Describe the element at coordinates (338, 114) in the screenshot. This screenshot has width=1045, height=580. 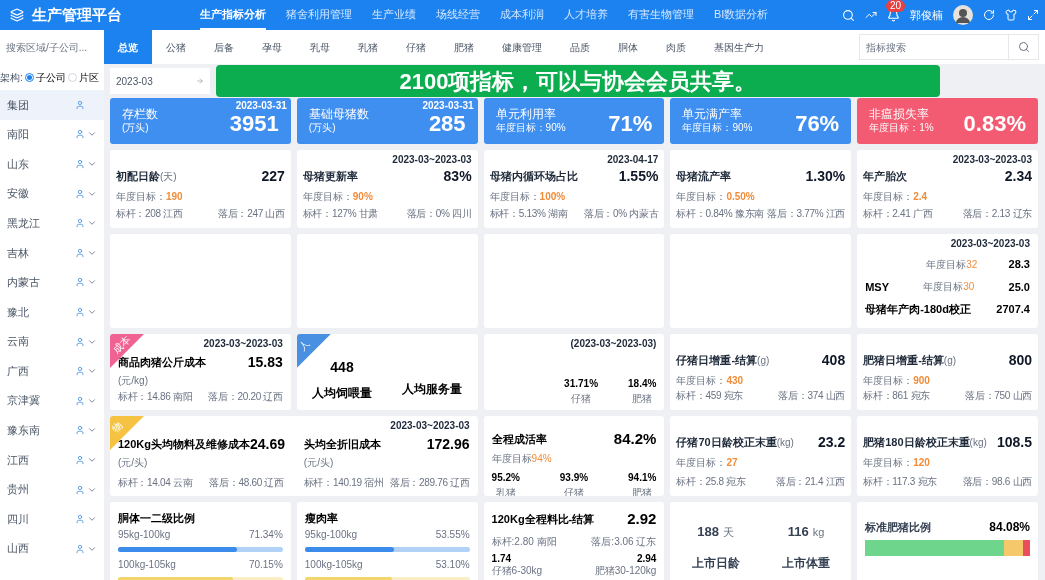
I see `kpi-title: 基础母猪数` at that location.